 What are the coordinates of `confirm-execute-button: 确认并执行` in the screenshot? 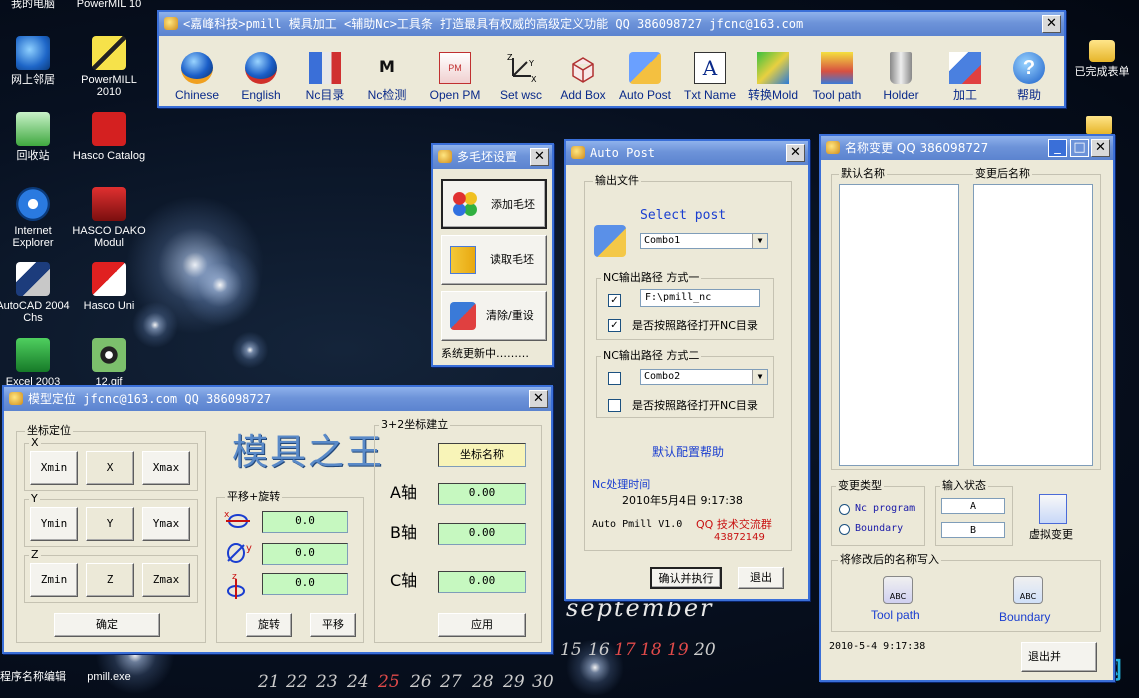 It's located at (686, 578).